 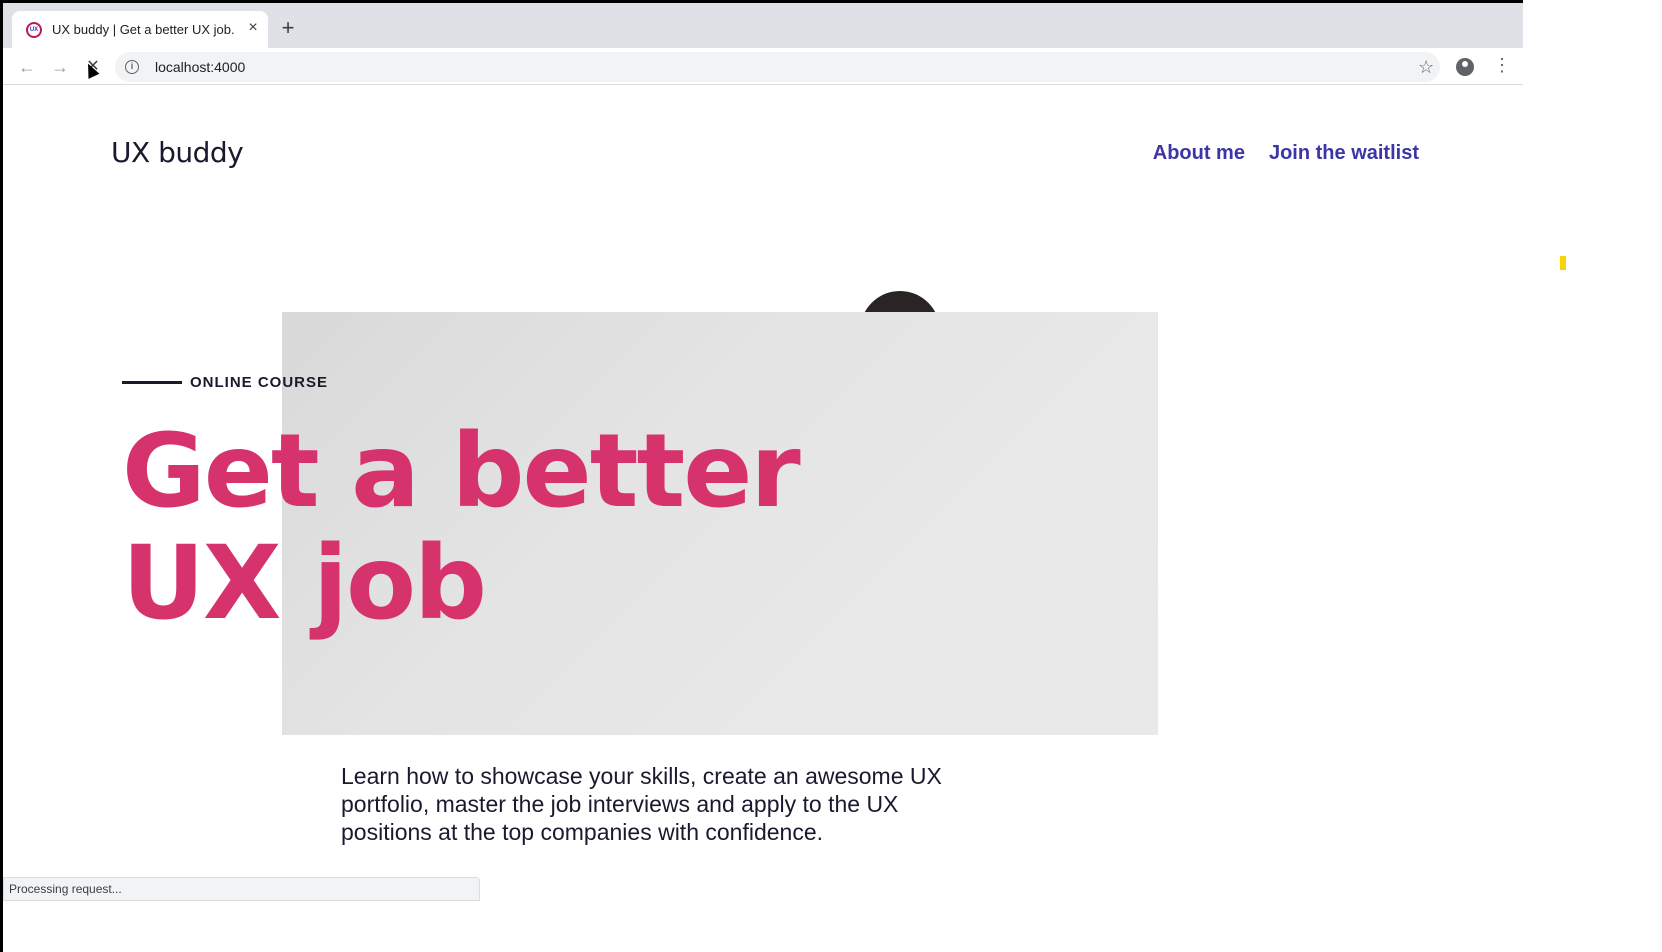 What do you see at coordinates (461, 471) in the screenshot?
I see `headline-line-1: Get a better` at bounding box center [461, 471].